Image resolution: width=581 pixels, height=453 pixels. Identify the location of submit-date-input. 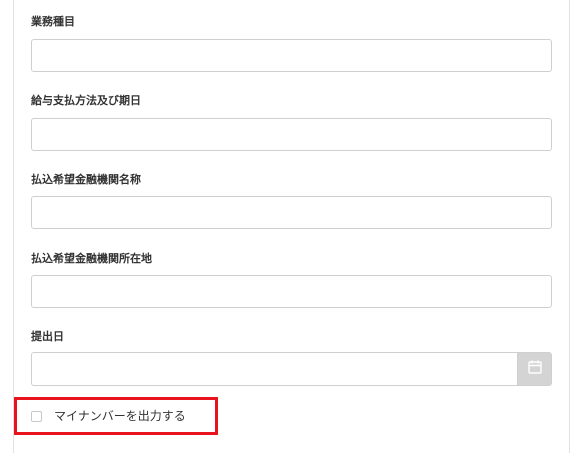
(274, 369).